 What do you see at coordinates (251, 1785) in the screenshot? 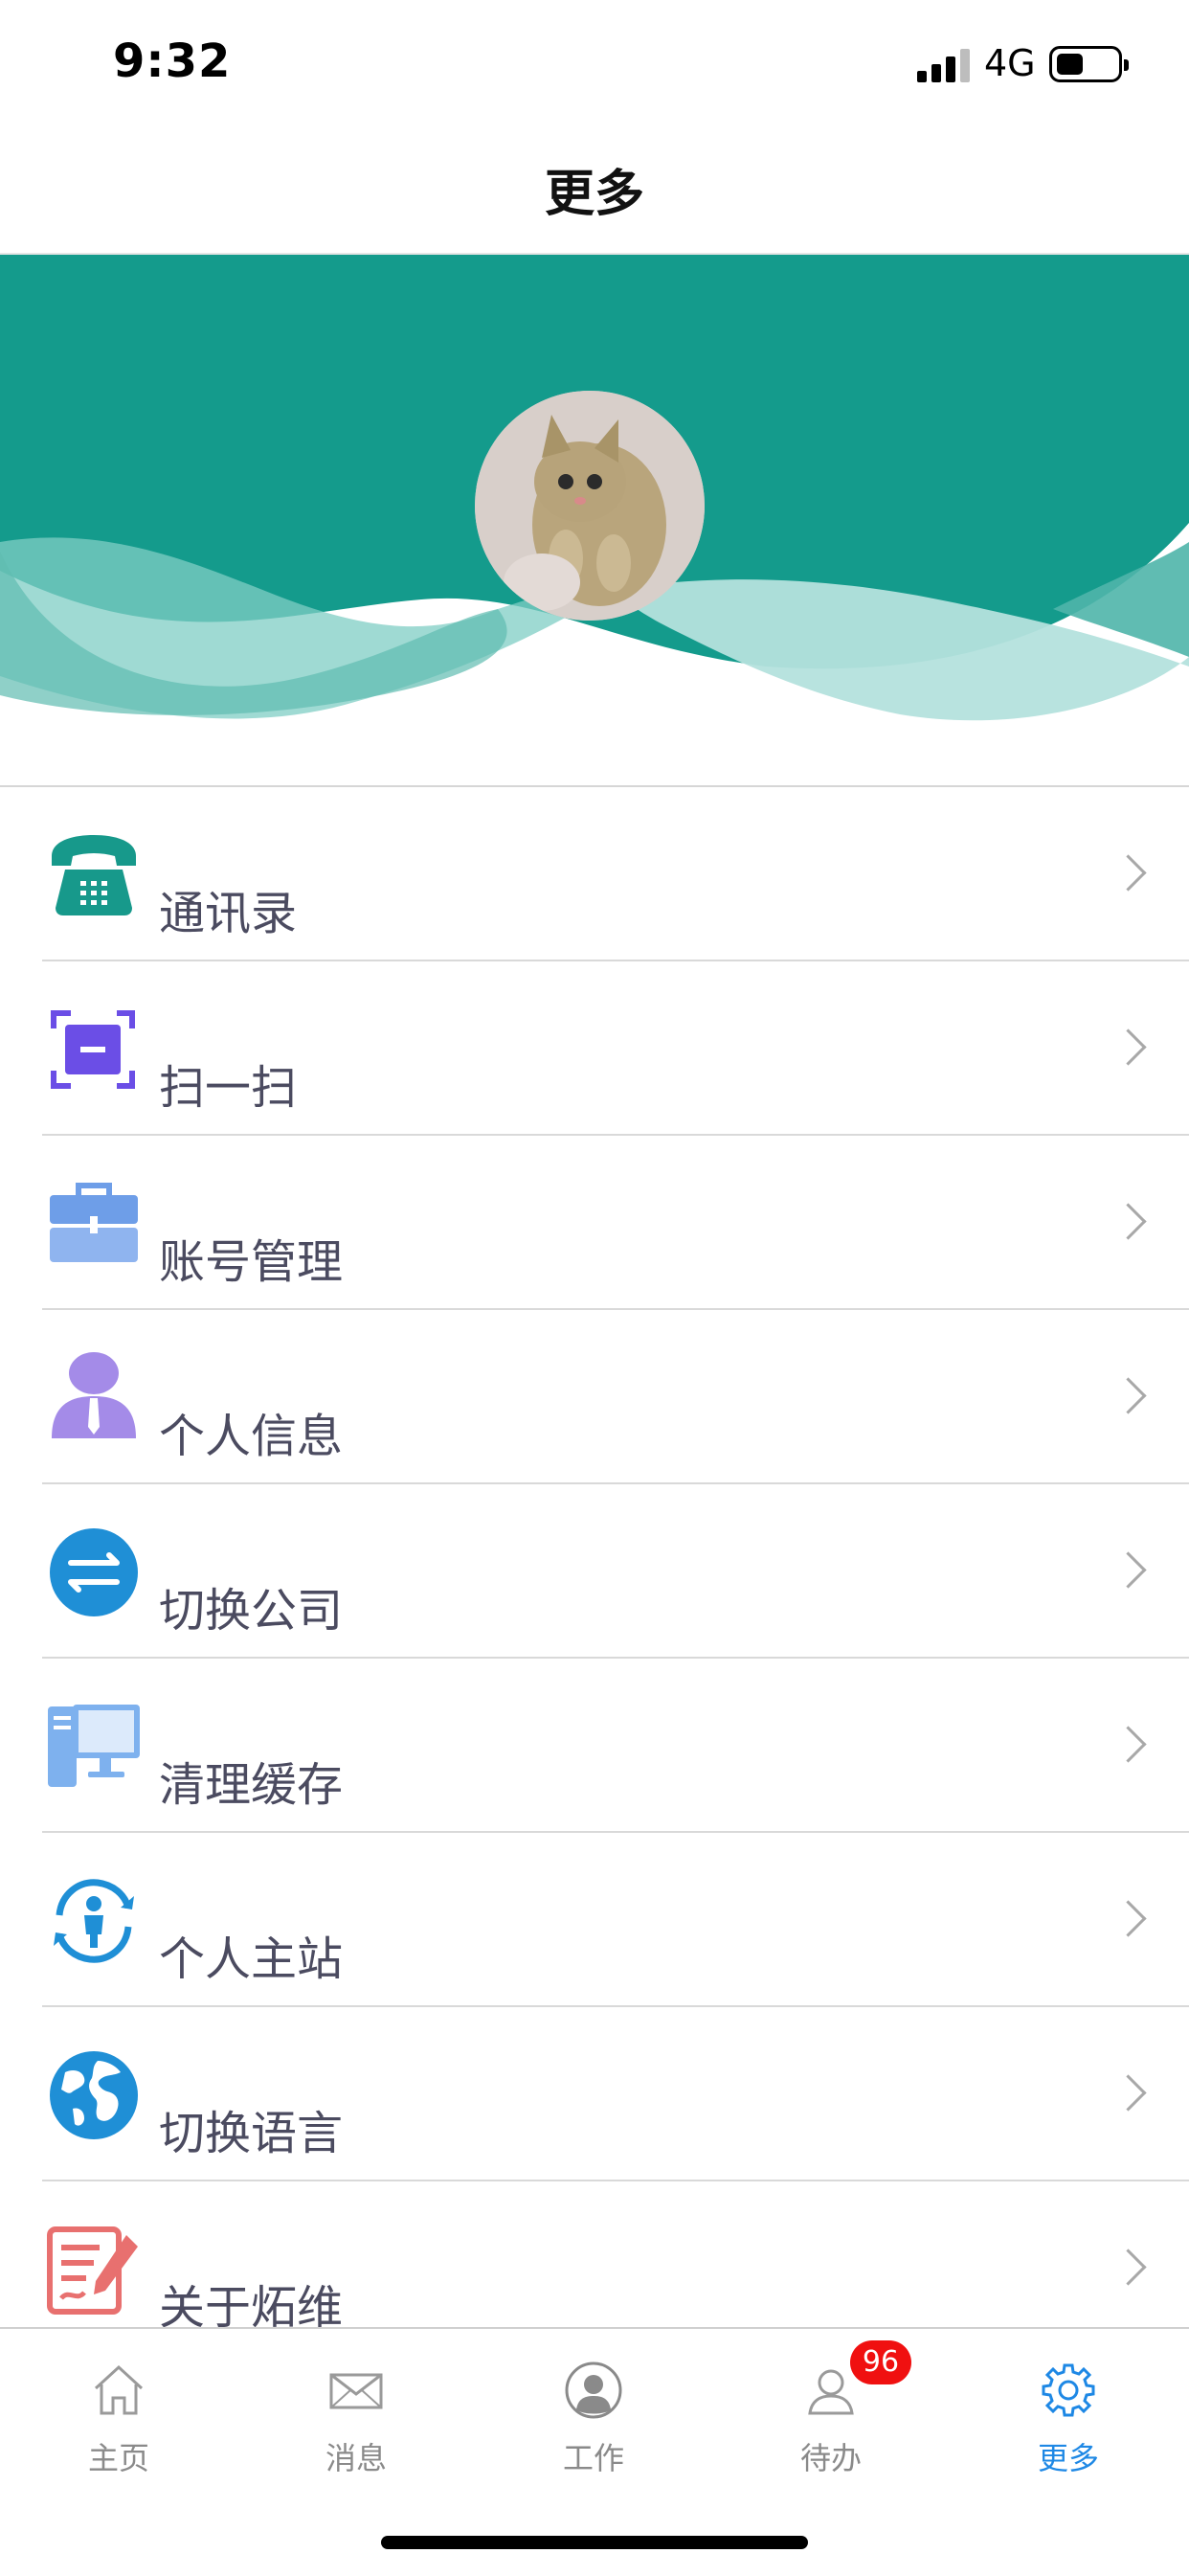
I see `menu-item-label: 清理缓存` at bounding box center [251, 1785].